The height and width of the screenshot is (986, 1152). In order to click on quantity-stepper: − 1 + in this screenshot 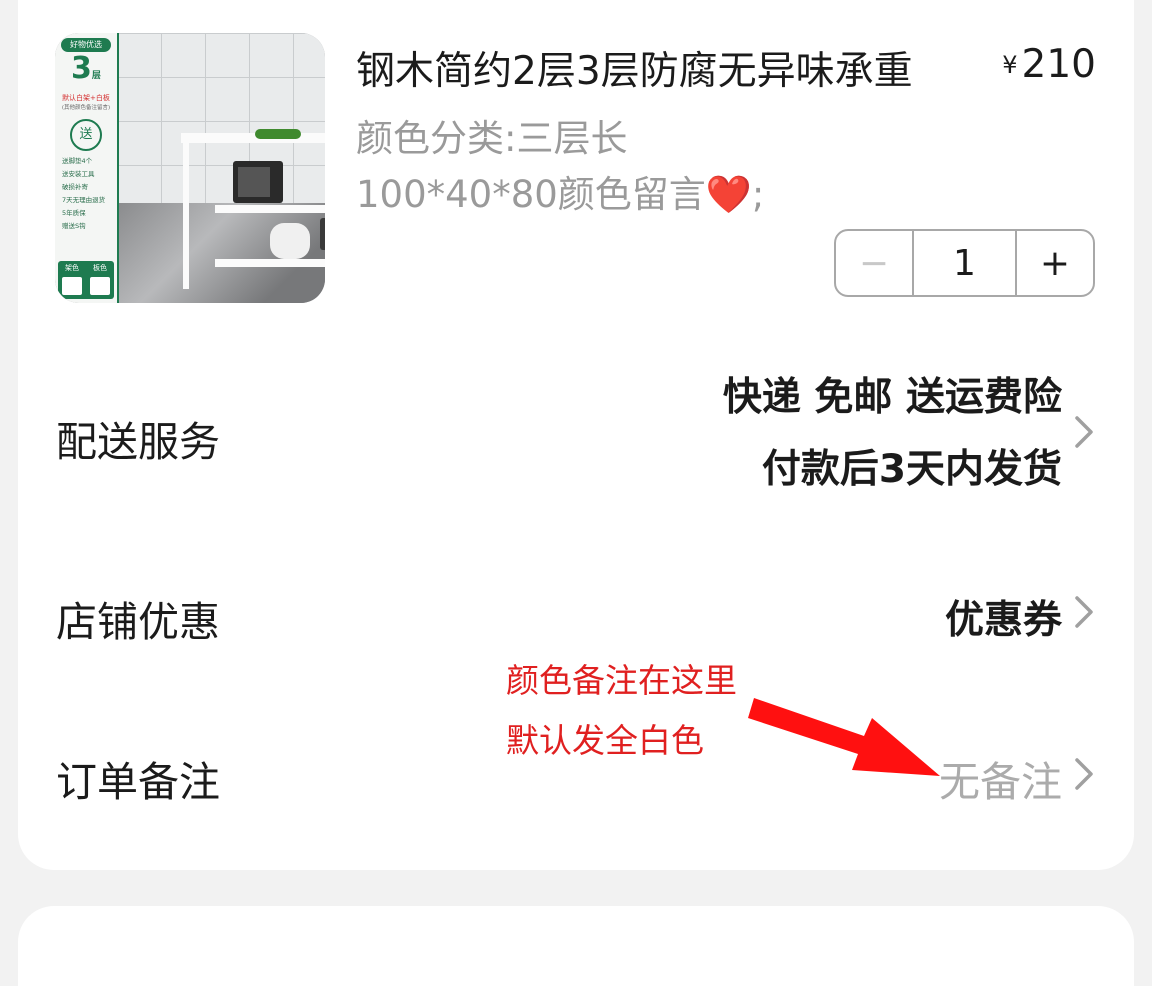, I will do `click(964, 263)`.